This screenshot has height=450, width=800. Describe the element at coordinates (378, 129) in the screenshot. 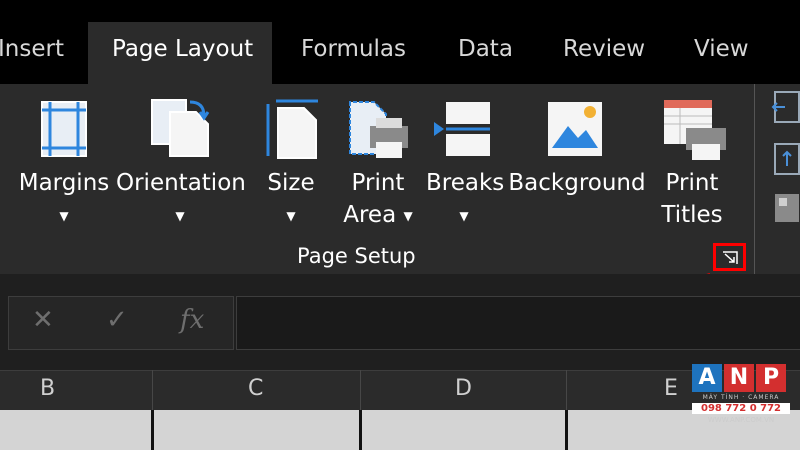

I see `print-area-icon` at that location.